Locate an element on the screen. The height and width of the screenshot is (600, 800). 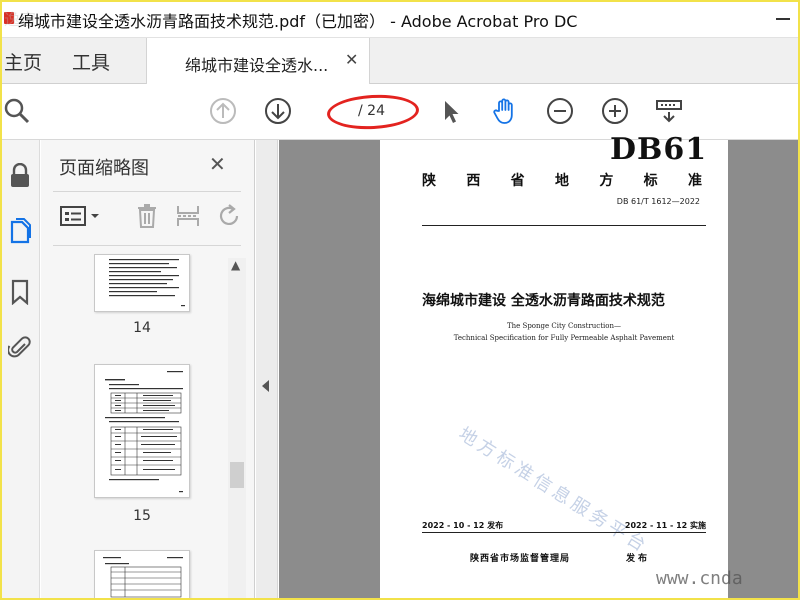
footer-rule is located at coordinates (564, 532).